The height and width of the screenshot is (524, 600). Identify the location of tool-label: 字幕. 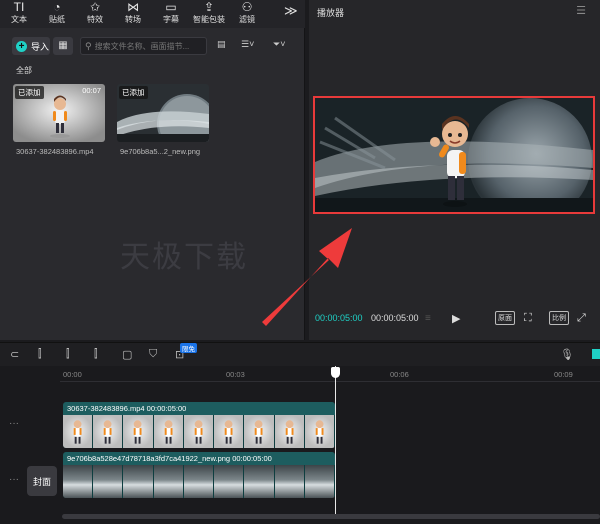
(171, 19).